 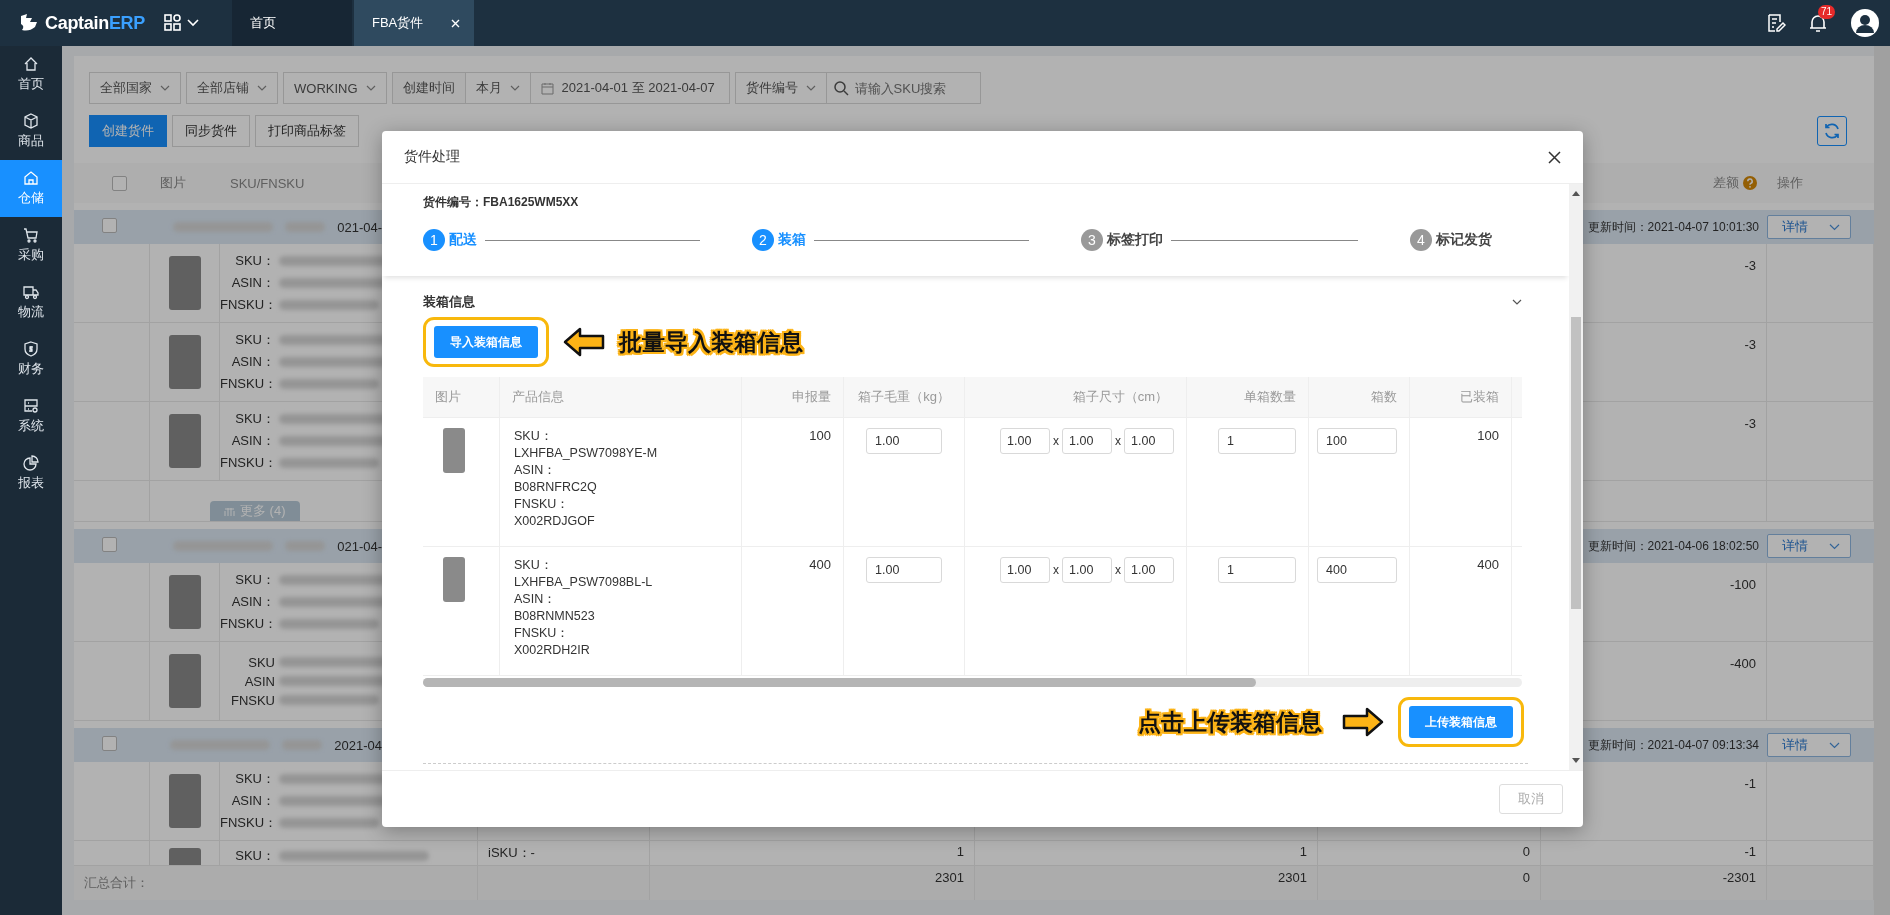 What do you see at coordinates (414, 23) in the screenshot?
I see `tab: FBA货件` at bounding box center [414, 23].